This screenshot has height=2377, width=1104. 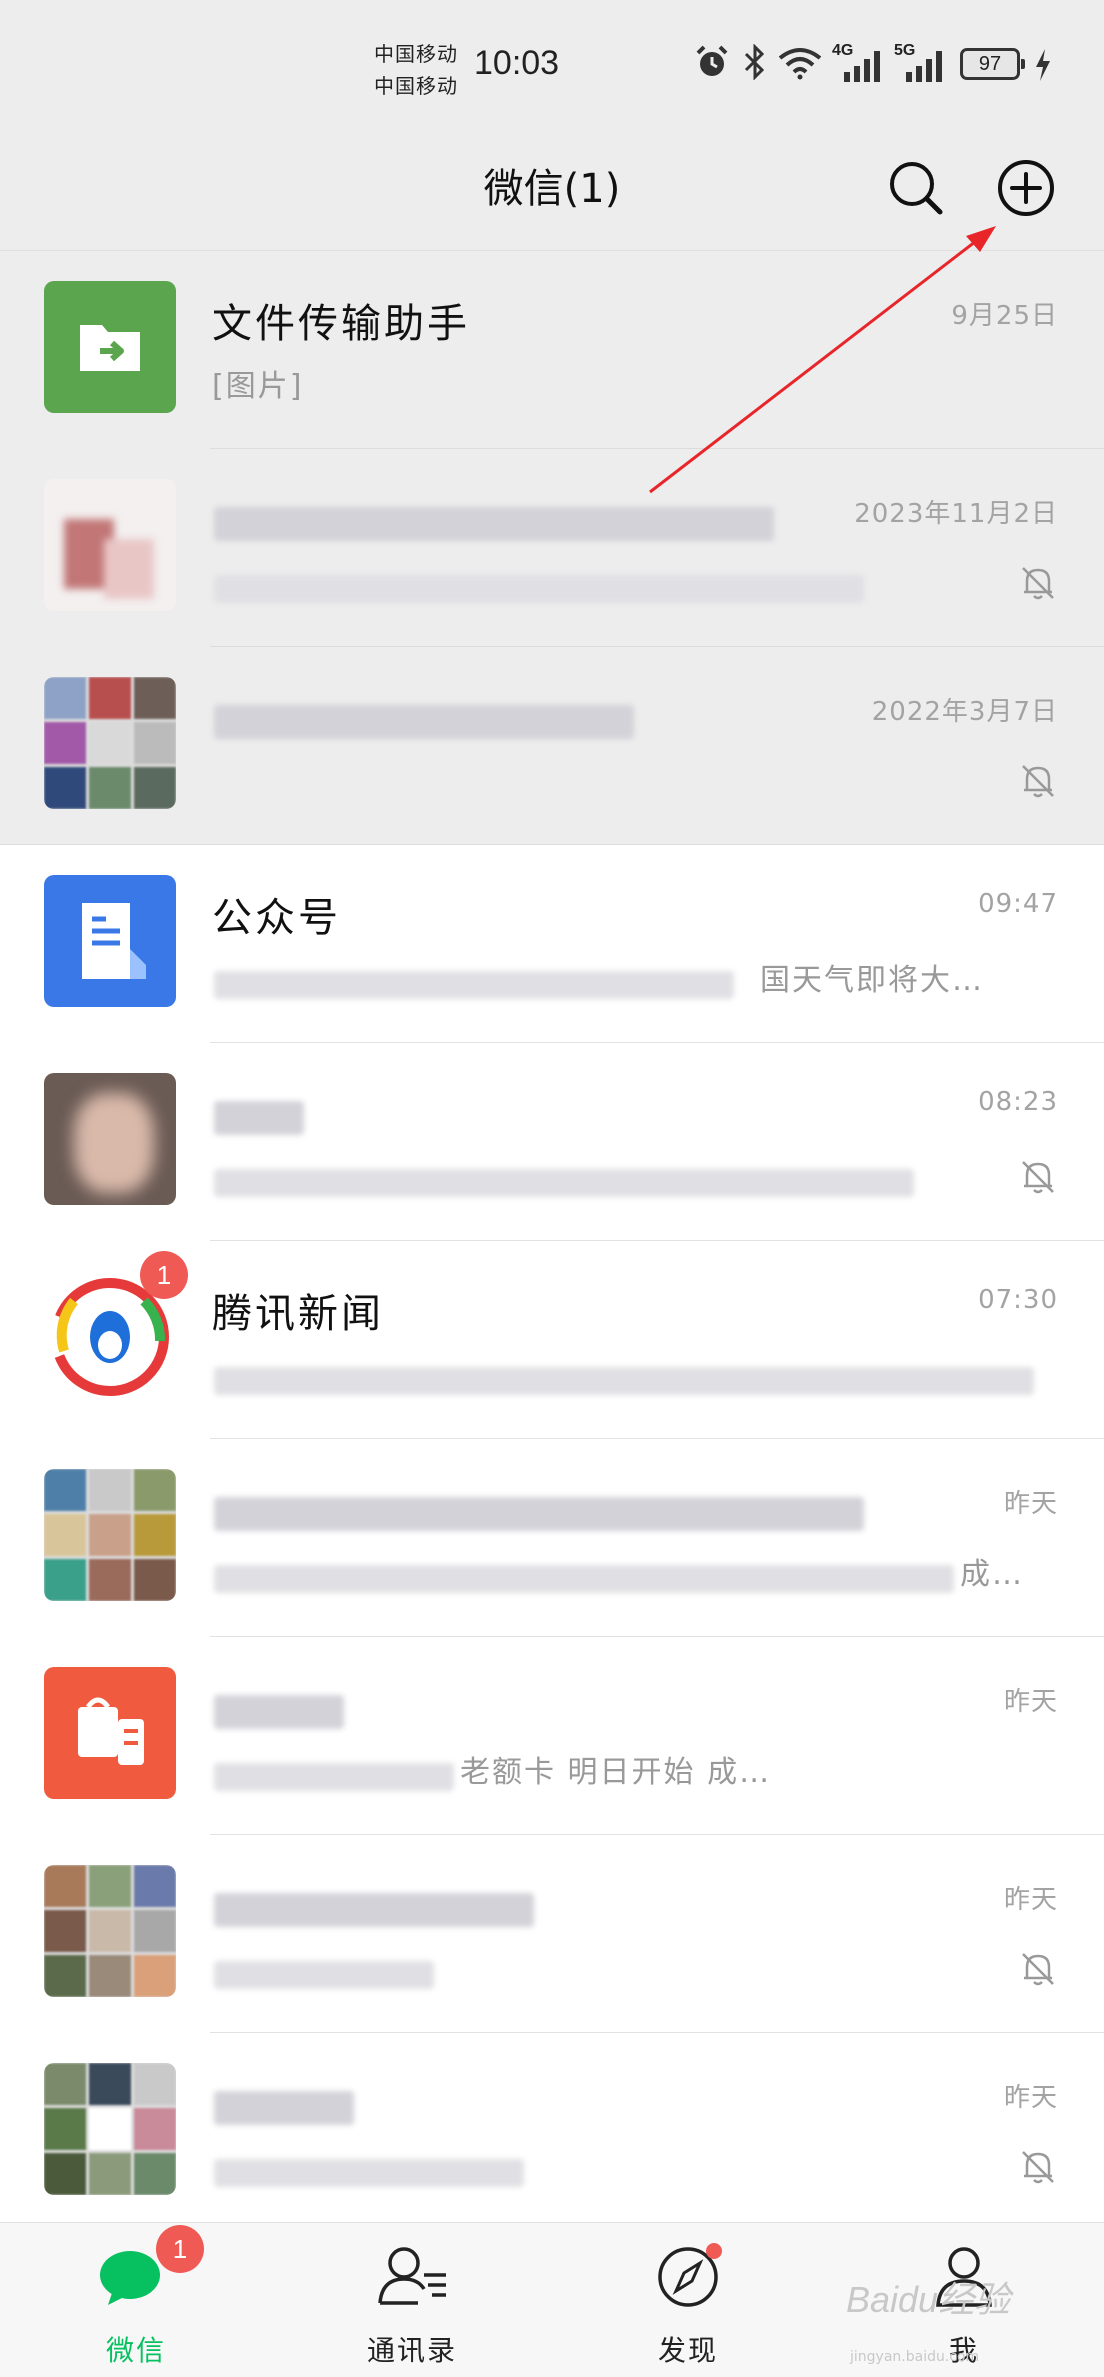 I want to click on search-icon, so click(x=916, y=188).